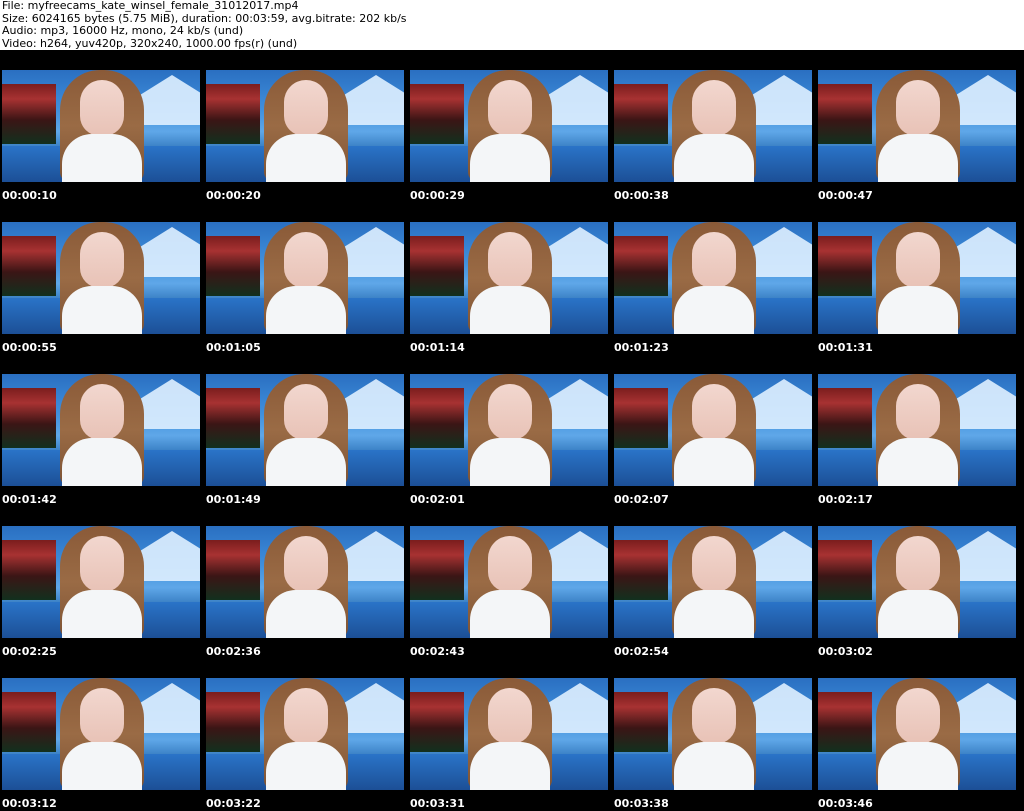  Describe the element at coordinates (437, 499) in the screenshot. I see `frame-timestamp: 00:02:01` at that location.